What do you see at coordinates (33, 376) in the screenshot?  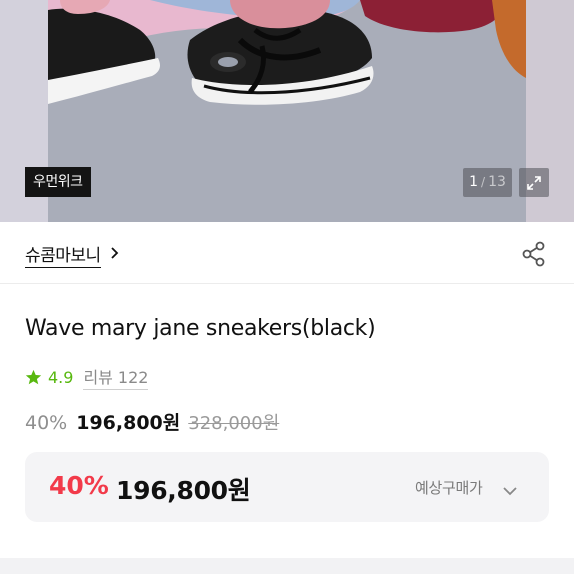 I see `star-icon` at bounding box center [33, 376].